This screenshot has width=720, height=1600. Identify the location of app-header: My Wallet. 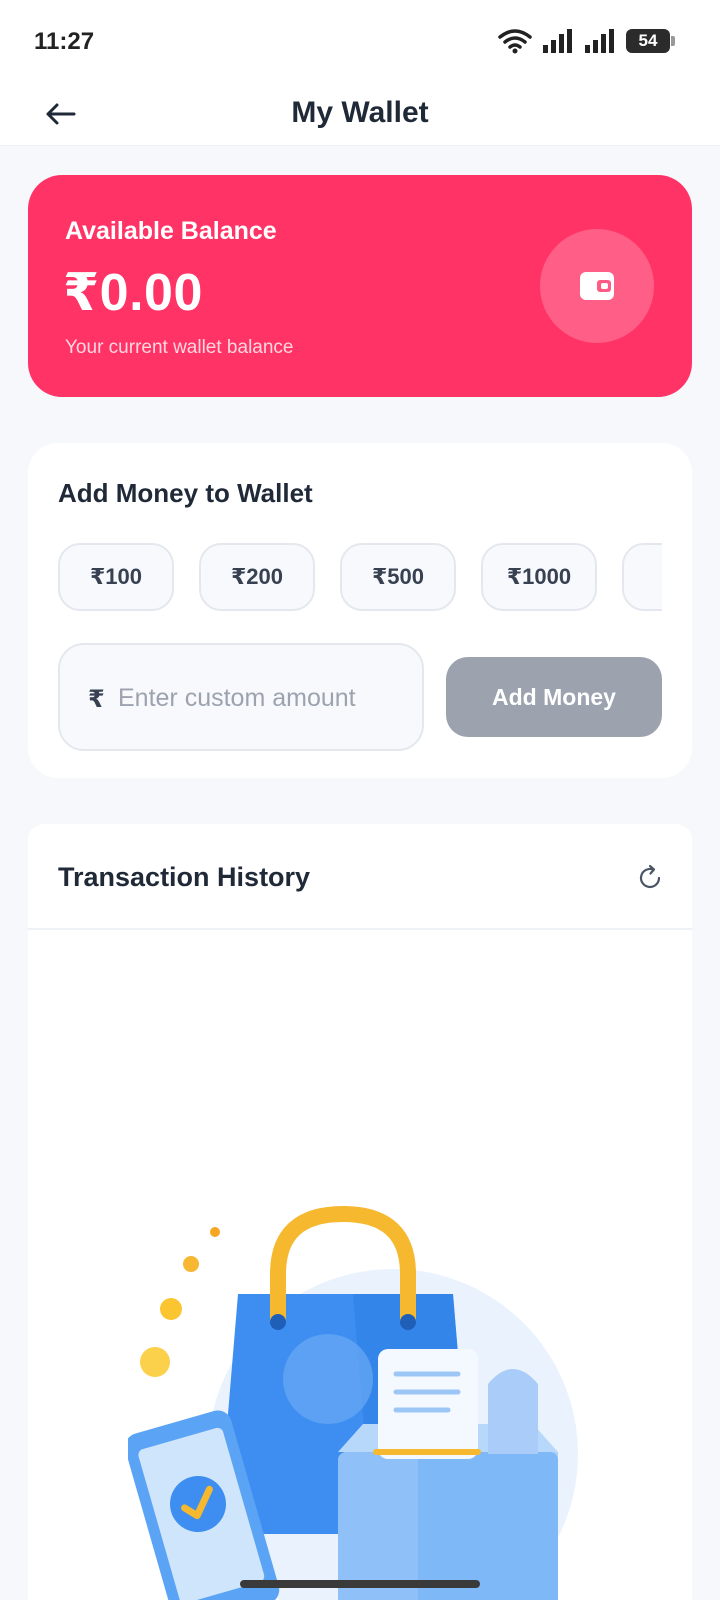
(360, 114).